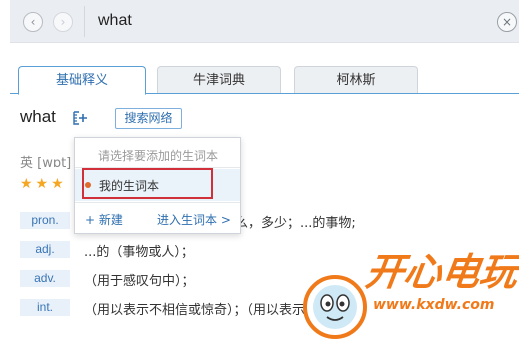 The image size is (519, 343). I want to click on watermark-url: www.kxdw.com, so click(433, 305).